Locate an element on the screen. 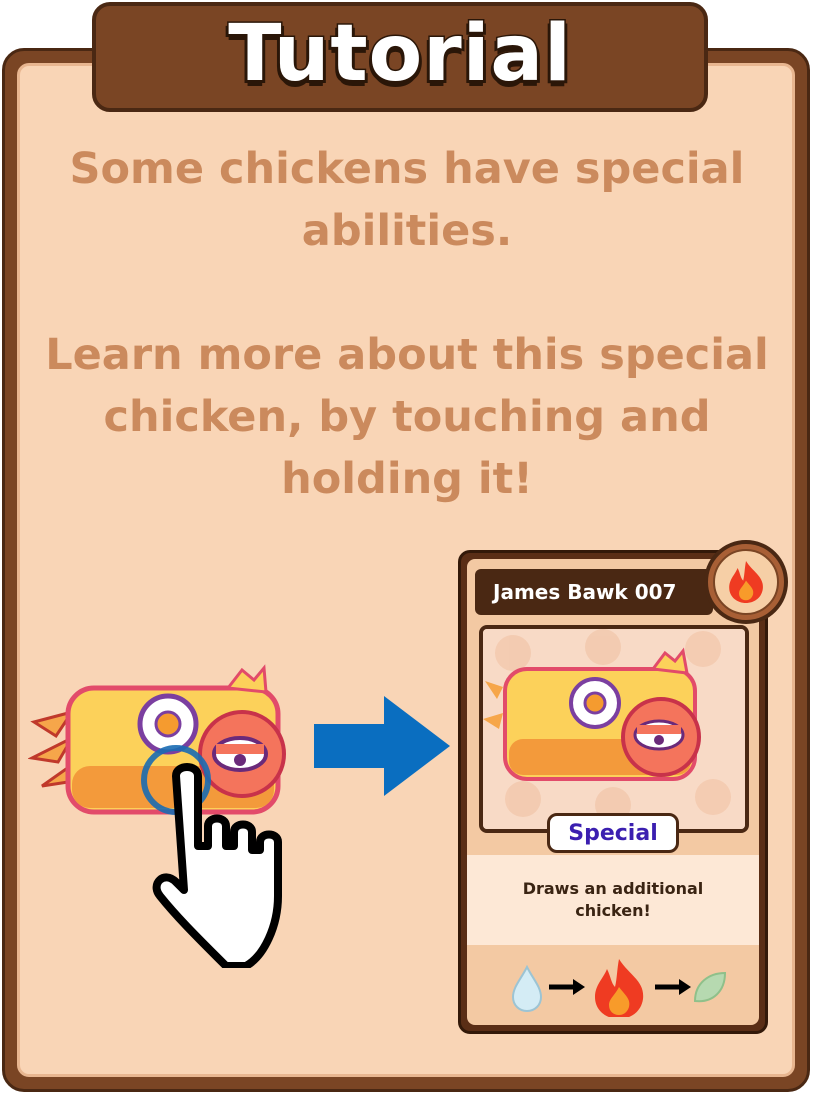 The image size is (814, 1097). page-title: Tutorial is located at coordinates (400, 54).